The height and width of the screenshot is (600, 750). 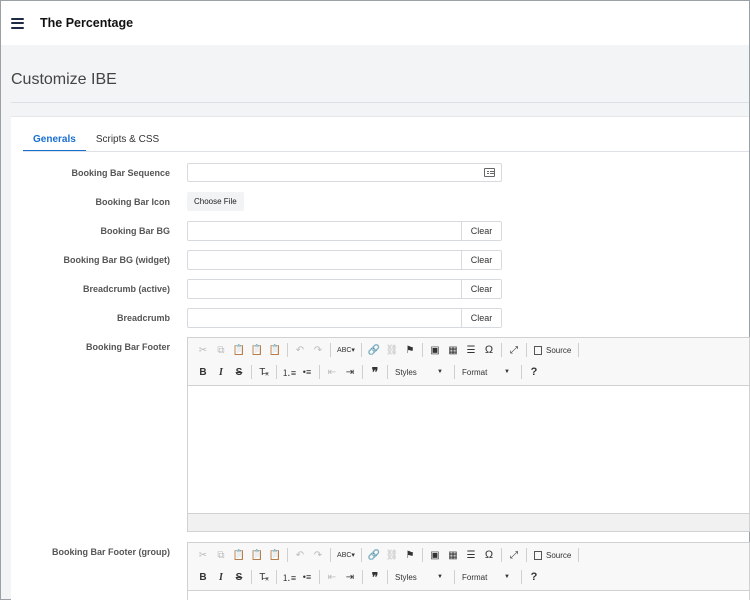 I want to click on hamburger-menu-icon, so click(x=17, y=23).